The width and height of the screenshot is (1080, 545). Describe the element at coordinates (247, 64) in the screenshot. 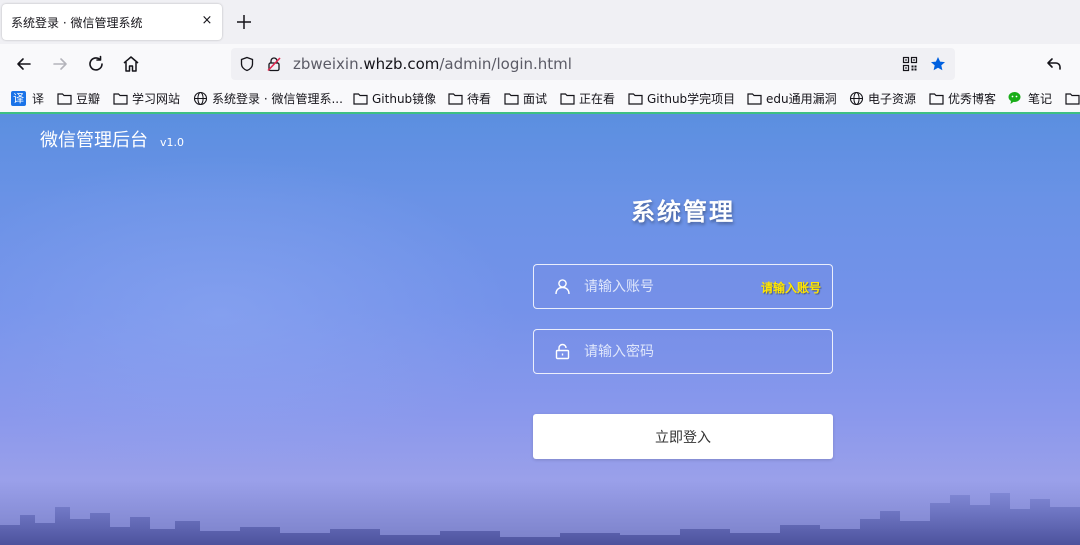

I see `shield-icon` at that location.